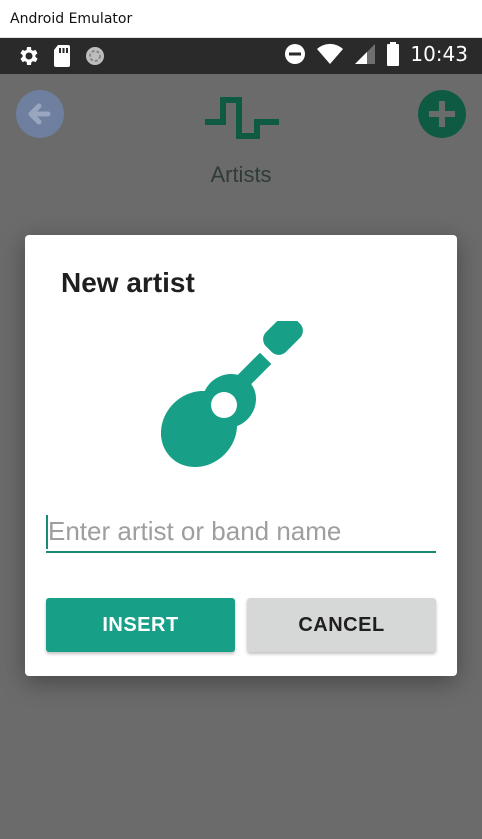 The image size is (482, 839). I want to click on do-not-disturb-icon, so click(295, 54).